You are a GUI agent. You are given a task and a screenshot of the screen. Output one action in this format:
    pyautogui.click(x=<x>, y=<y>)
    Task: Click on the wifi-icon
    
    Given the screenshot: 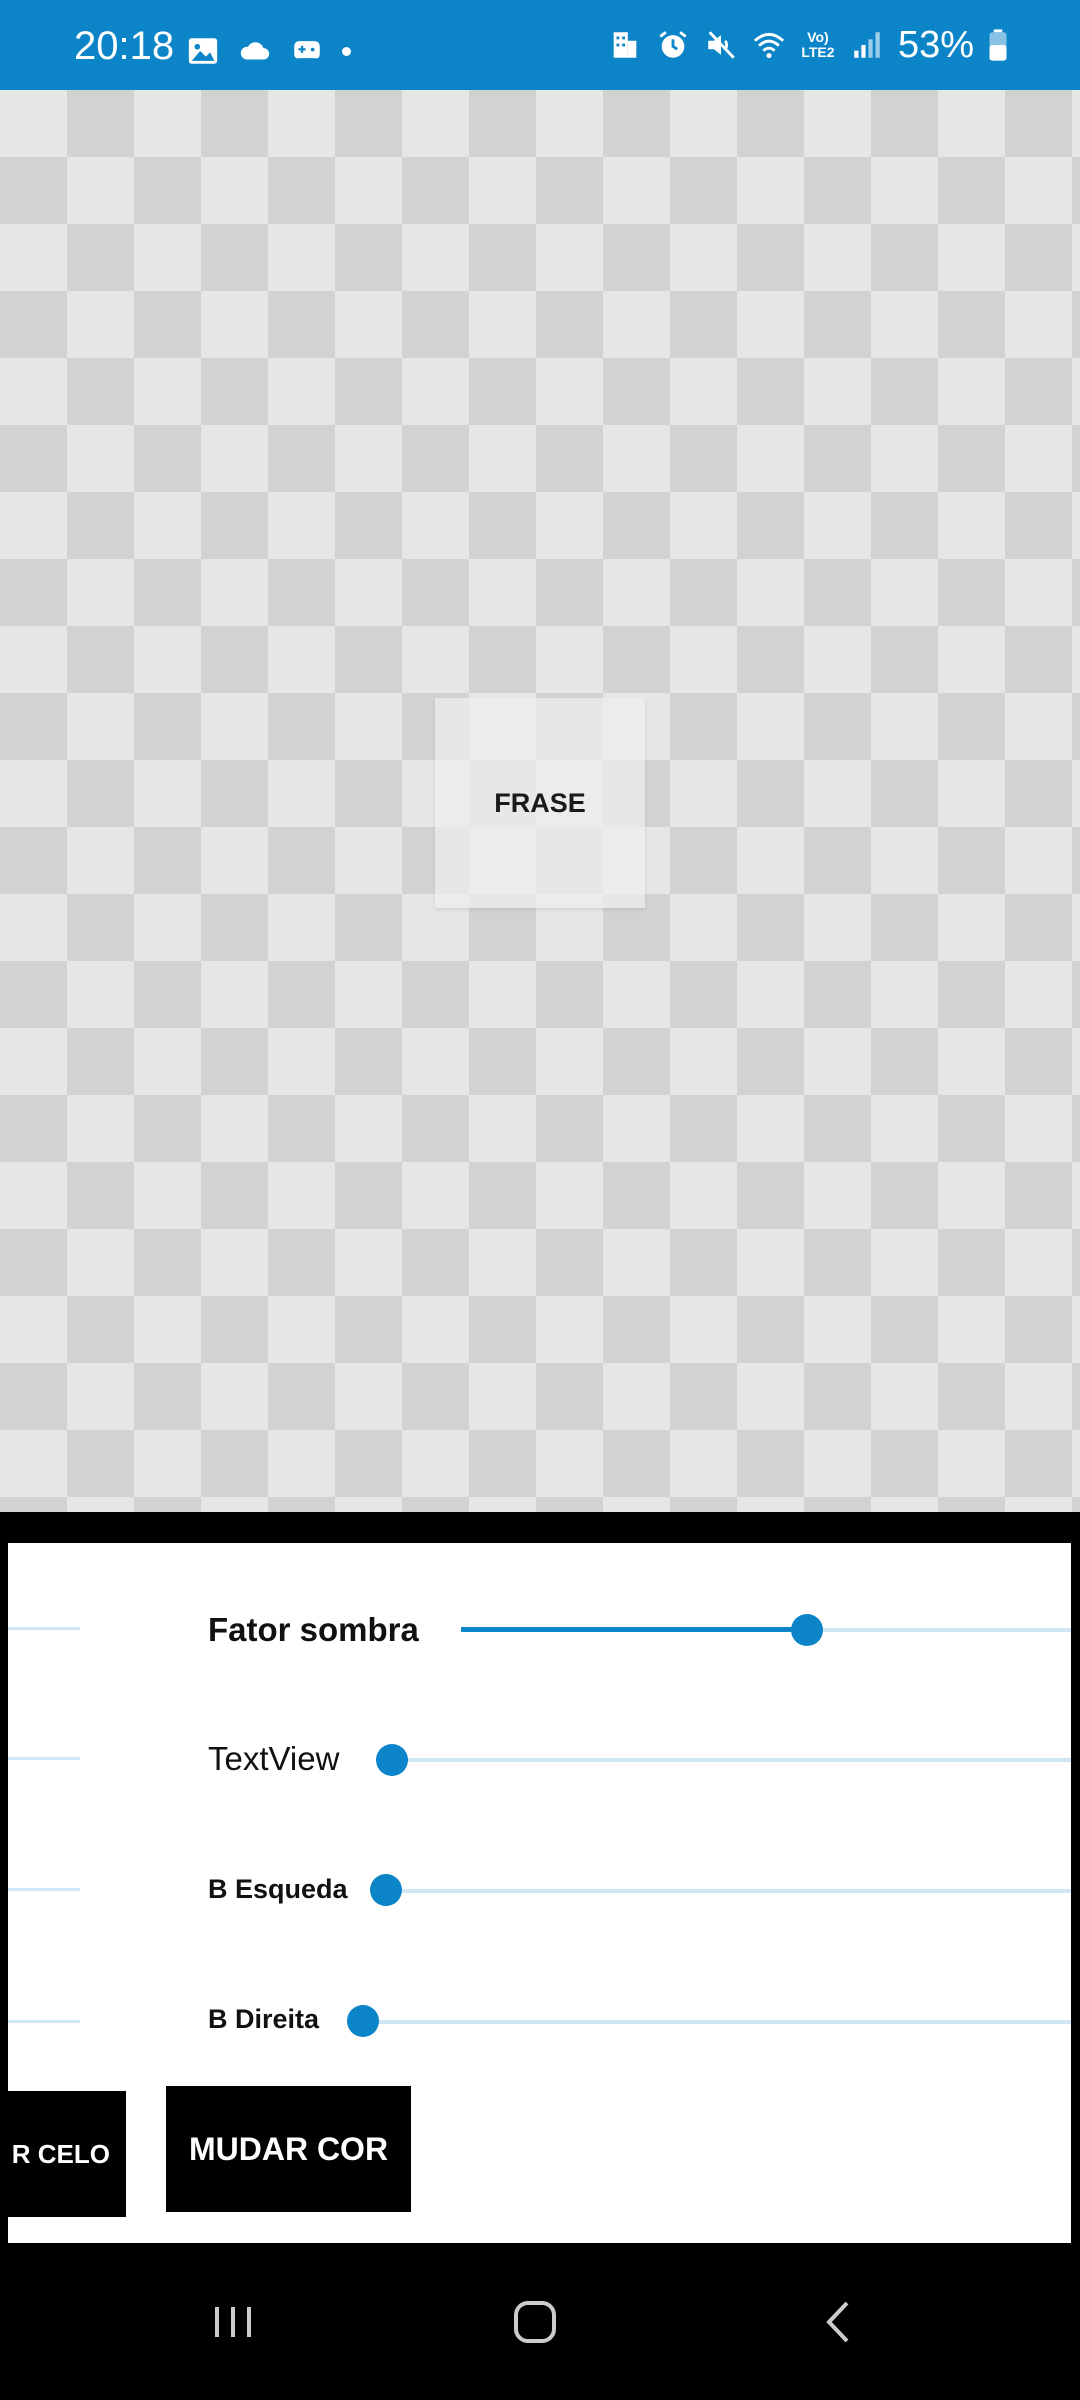 What is the action you would take?
    pyautogui.click(x=769, y=45)
    